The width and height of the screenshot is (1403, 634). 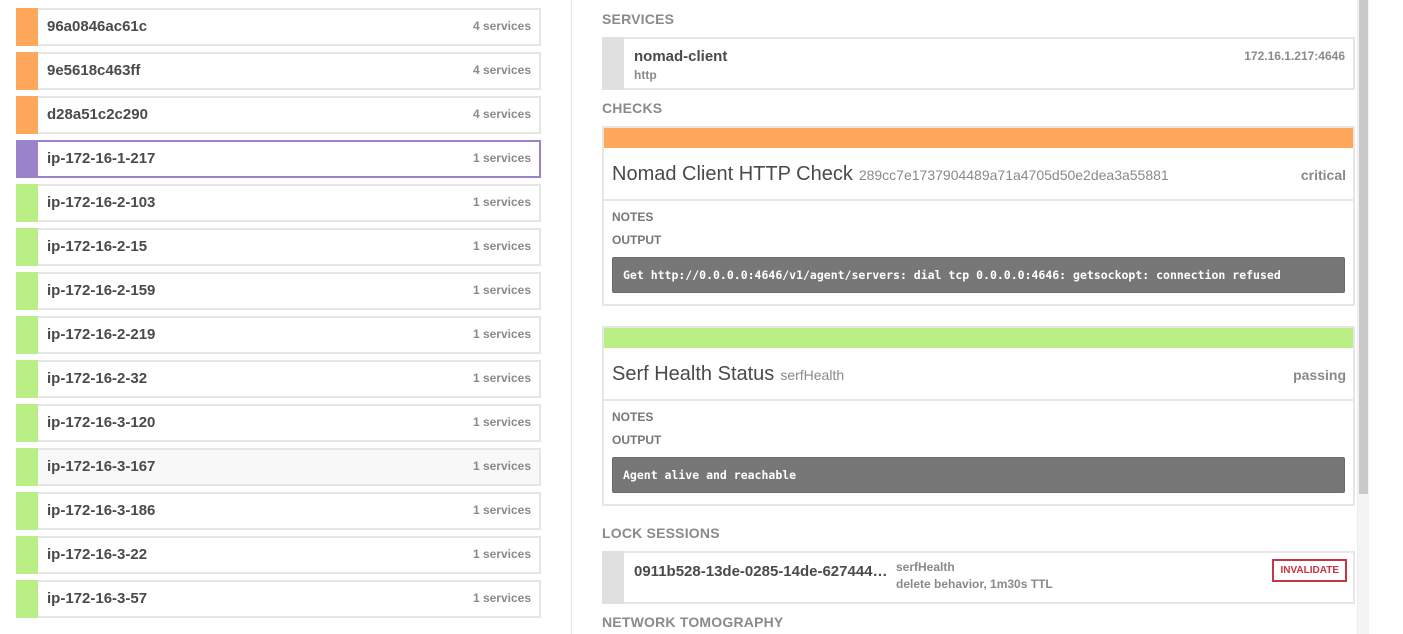 I want to click on service-status-bar, so click(x=613, y=63).